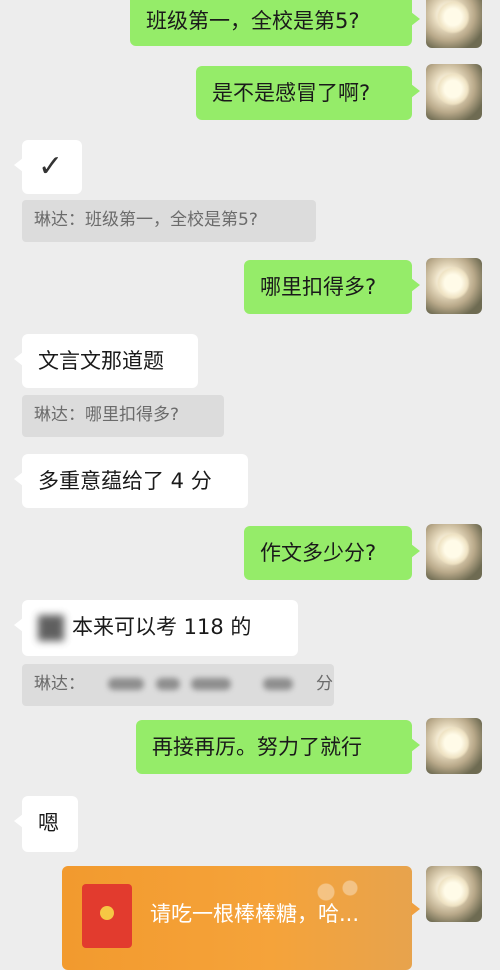 Image resolution: width=500 pixels, height=970 pixels. What do you see at coordinates (131, 481) in the screenshot?
I see `message-bubble: 多重意蕴给了 4 分` at bounding box center [131, 481].